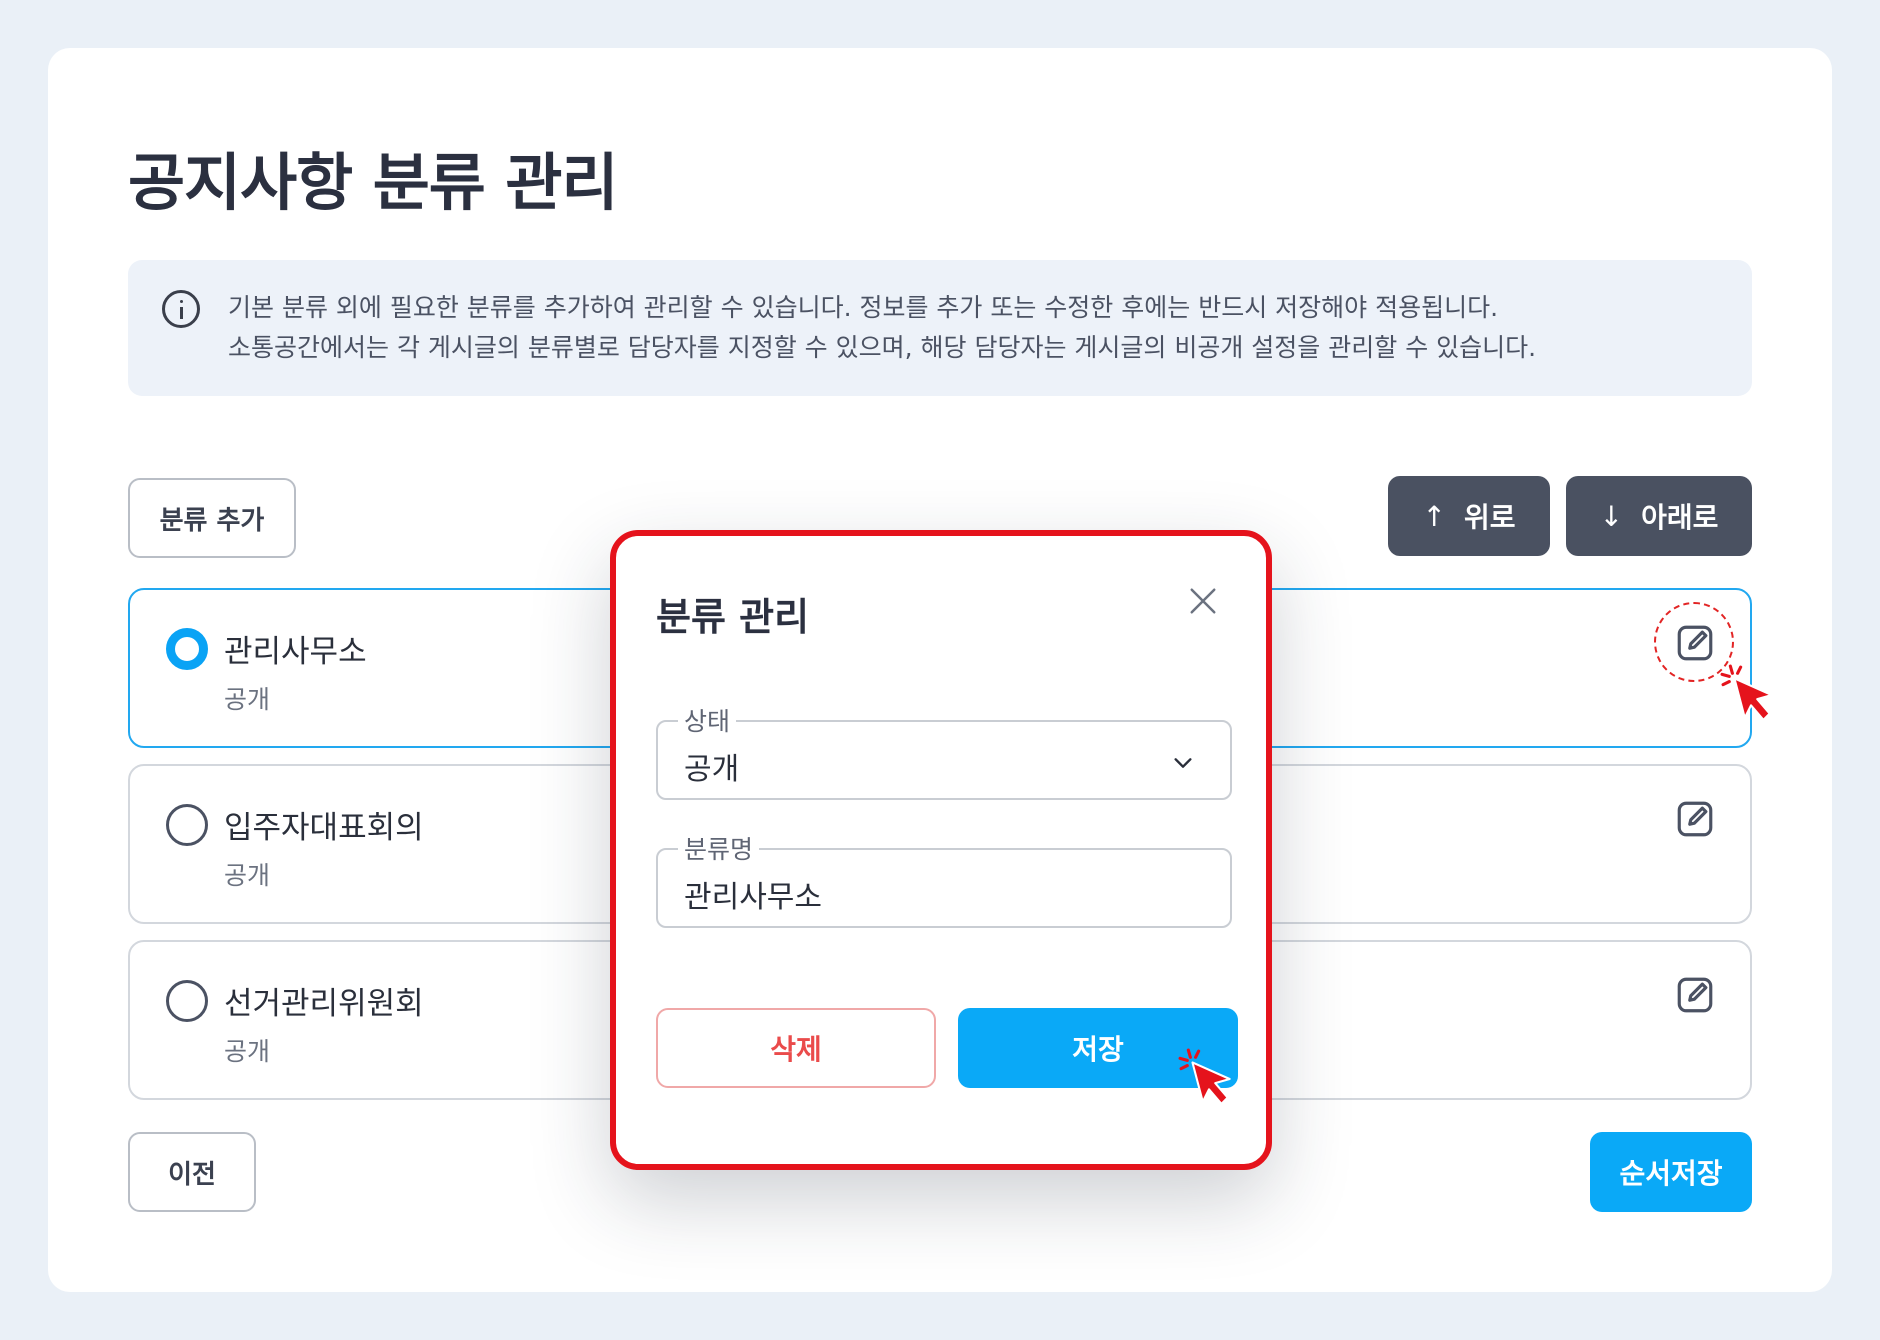 The image size is (1880, 1340). What do you see at coordinates (1671, 1172) in the screenshot?
I see `save-order-button: 순서저장` at bounding box center [1671, 1172].